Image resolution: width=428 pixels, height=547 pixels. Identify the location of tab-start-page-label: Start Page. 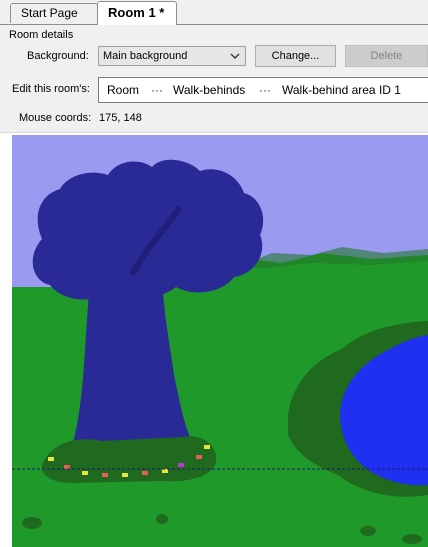
(49, 13).